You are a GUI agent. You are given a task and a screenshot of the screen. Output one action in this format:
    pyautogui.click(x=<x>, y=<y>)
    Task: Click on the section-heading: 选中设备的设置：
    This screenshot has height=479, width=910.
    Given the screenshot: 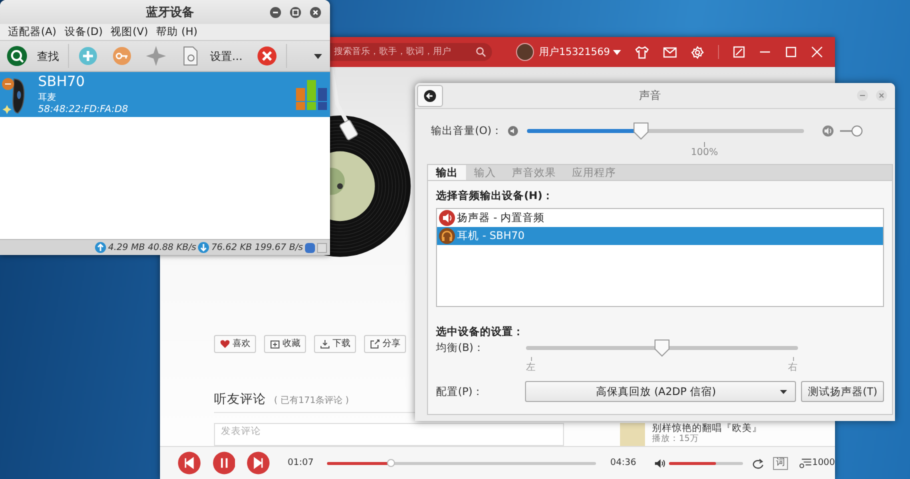 What is the action you would take?
    pyautogui.click(x=480, y=332)
    